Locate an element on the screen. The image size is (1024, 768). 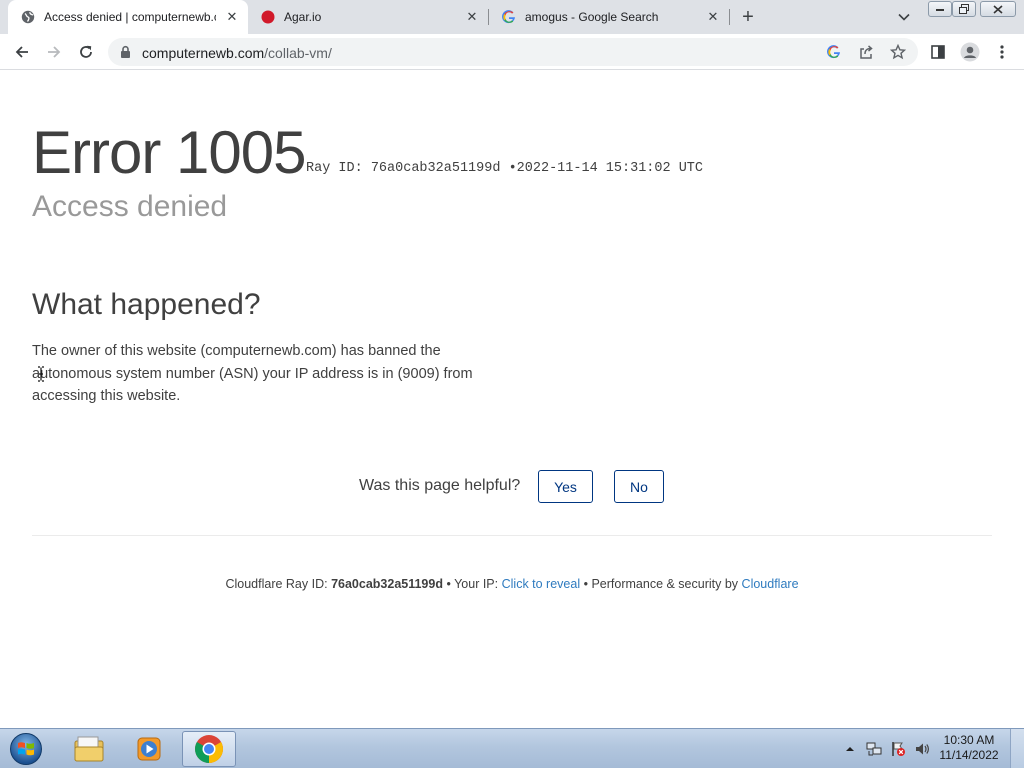
address-bar: computernewb.com/collab-vm/ is located at coordinates (513, 52).